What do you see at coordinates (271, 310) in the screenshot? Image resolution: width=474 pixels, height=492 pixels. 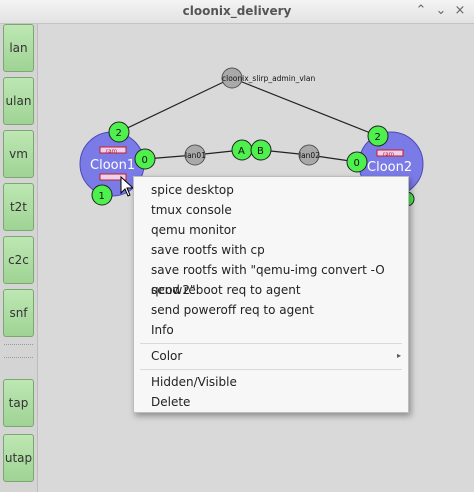 I see `menu-item-send-poweroff: send poweroff req to agent` at bounding box center [271, 310].